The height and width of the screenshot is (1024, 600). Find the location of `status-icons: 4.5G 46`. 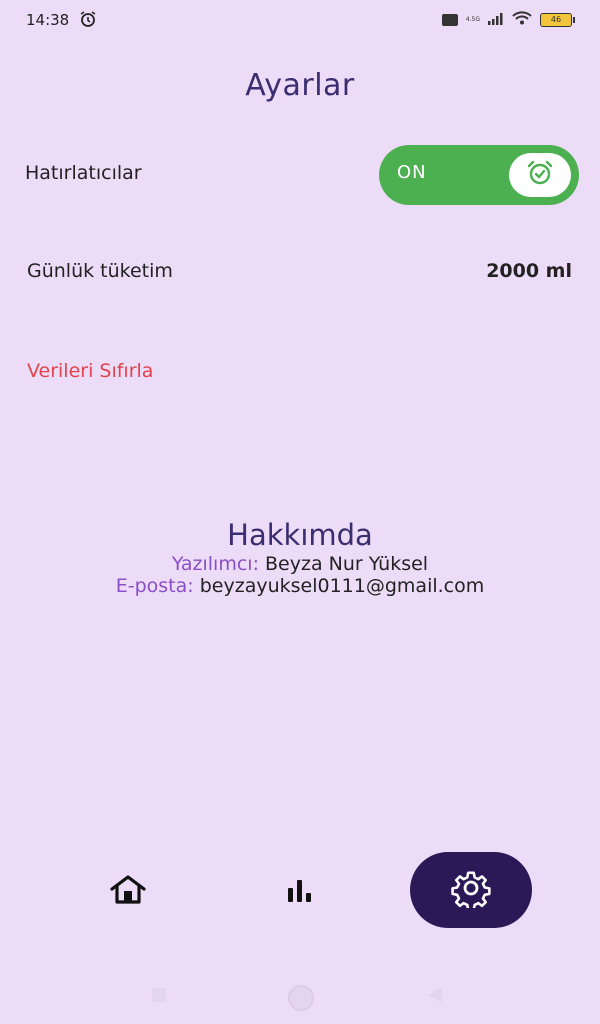

status-icons: 4.5G 46 is located at coordinates (508, 19).